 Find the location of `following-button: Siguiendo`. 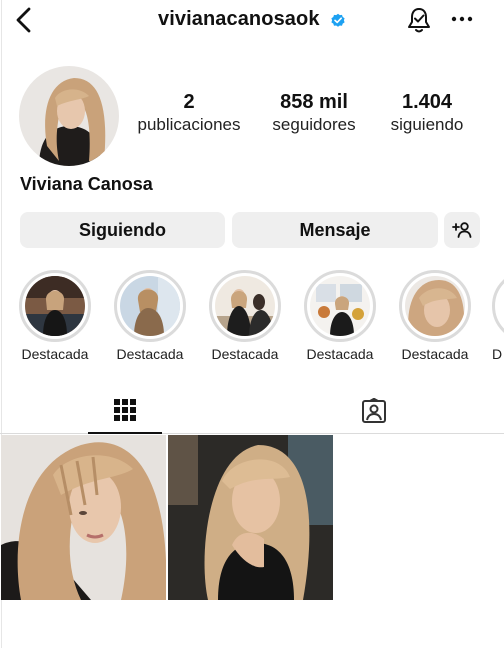

following-button: Siguiendo is located at coordinates (122, 230).